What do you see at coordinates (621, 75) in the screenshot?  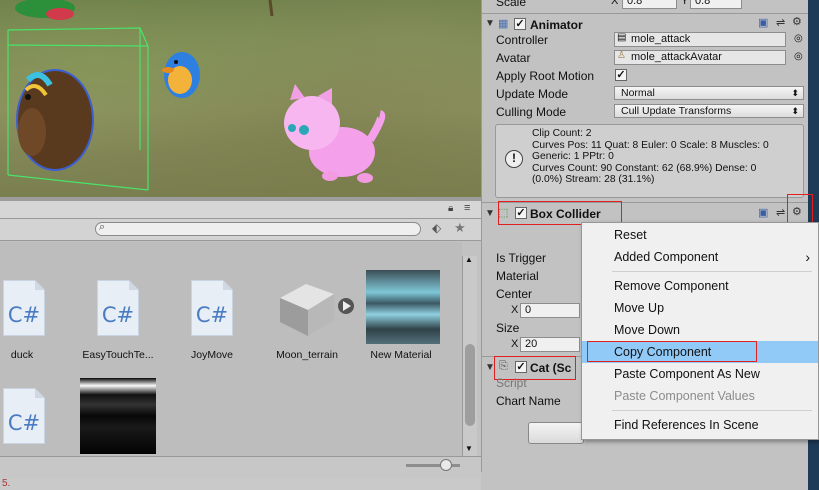 I see `apply-root-motion-checkbox: ✓` at bounding box center [621, 75].